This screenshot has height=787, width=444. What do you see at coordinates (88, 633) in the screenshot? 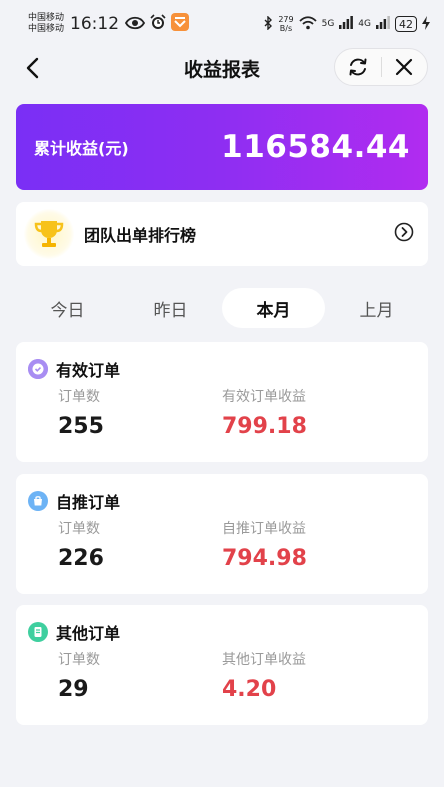
I see `other-orders-title: 其他订单` at bounding box center [88, 633].